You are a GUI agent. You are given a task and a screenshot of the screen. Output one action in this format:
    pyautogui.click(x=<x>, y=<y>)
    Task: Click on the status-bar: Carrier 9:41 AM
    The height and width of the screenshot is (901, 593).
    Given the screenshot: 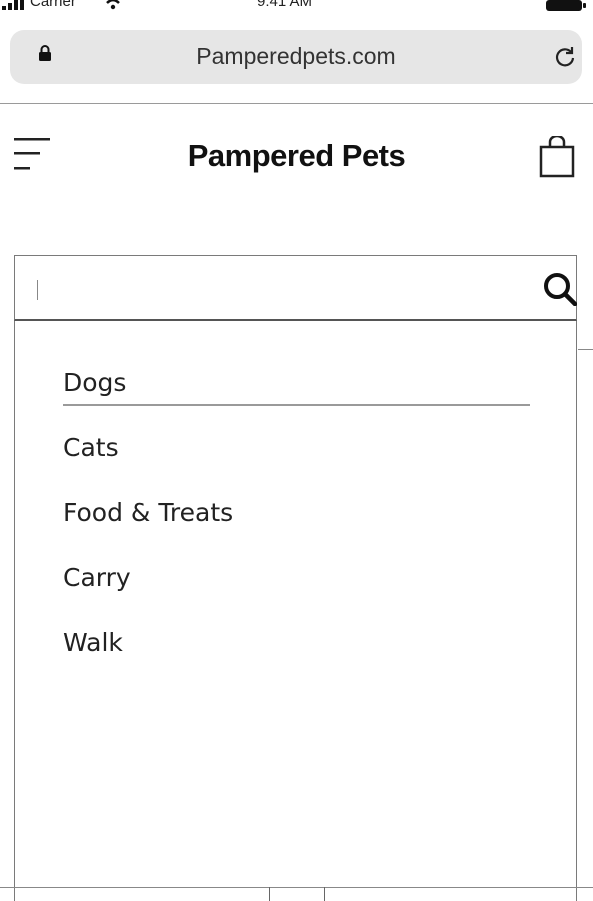 What is the action you would take?
    pyautogui.click(x=296, y=11)
    